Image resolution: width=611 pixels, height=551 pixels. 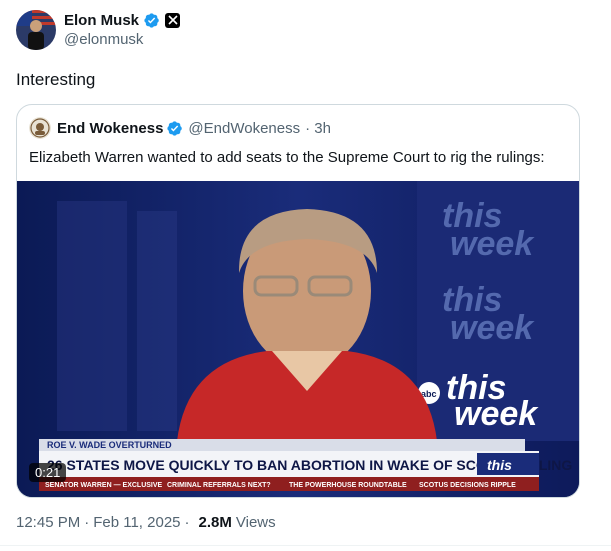 I want to click on quote-avatar, so click(x=40, y=128).